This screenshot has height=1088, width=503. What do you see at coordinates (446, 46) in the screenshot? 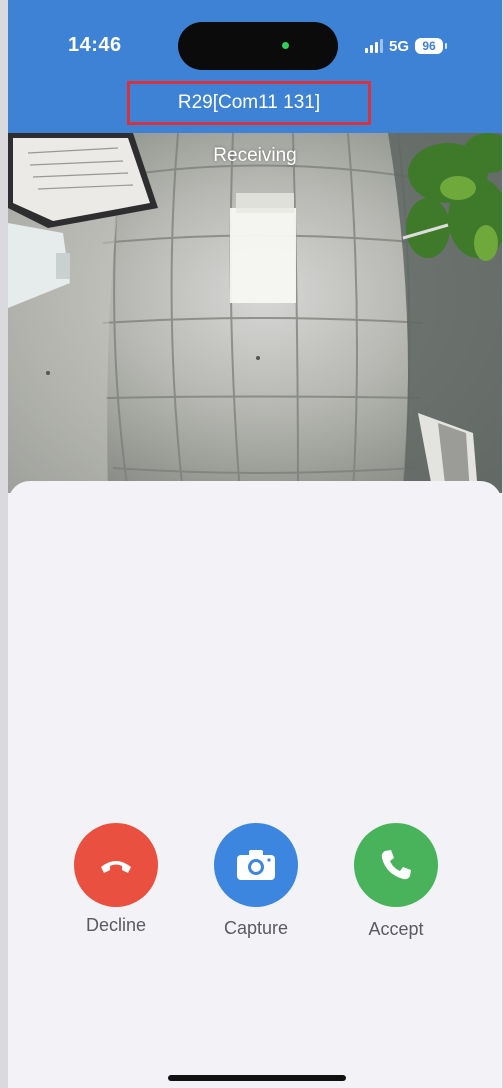
I see `battery-cap` at bounding box center [446, 46].